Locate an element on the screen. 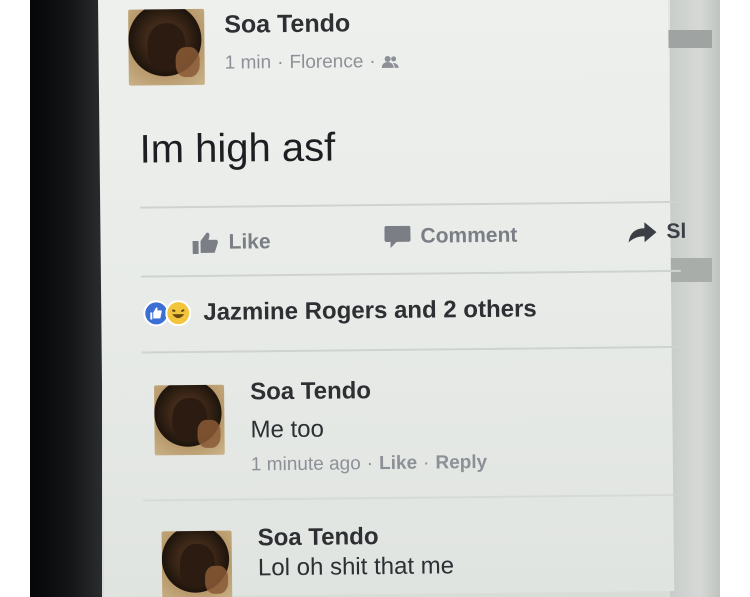  thumbs-up-icon is located at coordinates (205, 243).